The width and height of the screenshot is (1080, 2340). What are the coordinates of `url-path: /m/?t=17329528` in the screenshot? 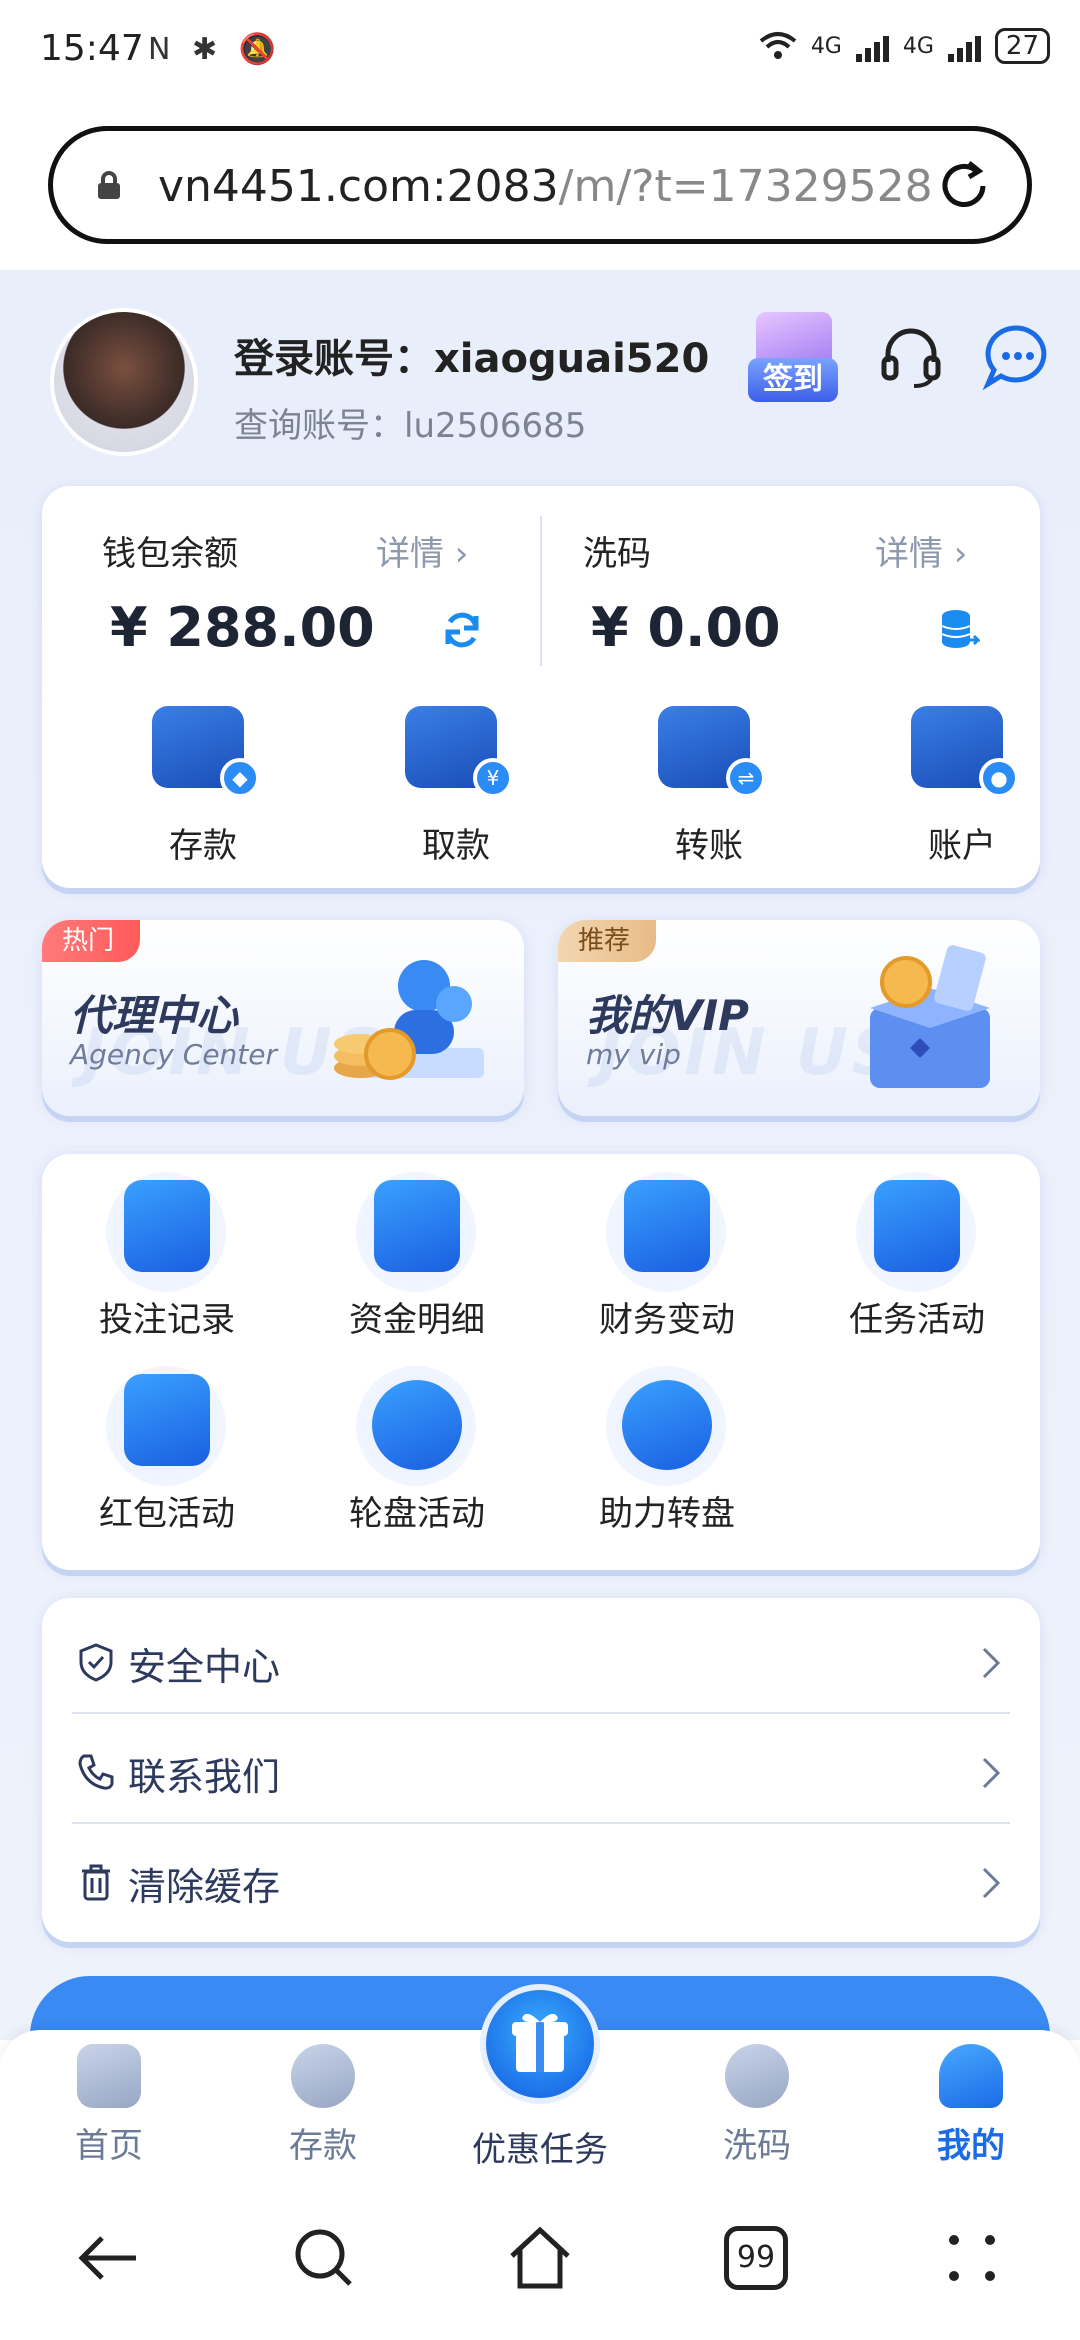 It's located at (745, 186).